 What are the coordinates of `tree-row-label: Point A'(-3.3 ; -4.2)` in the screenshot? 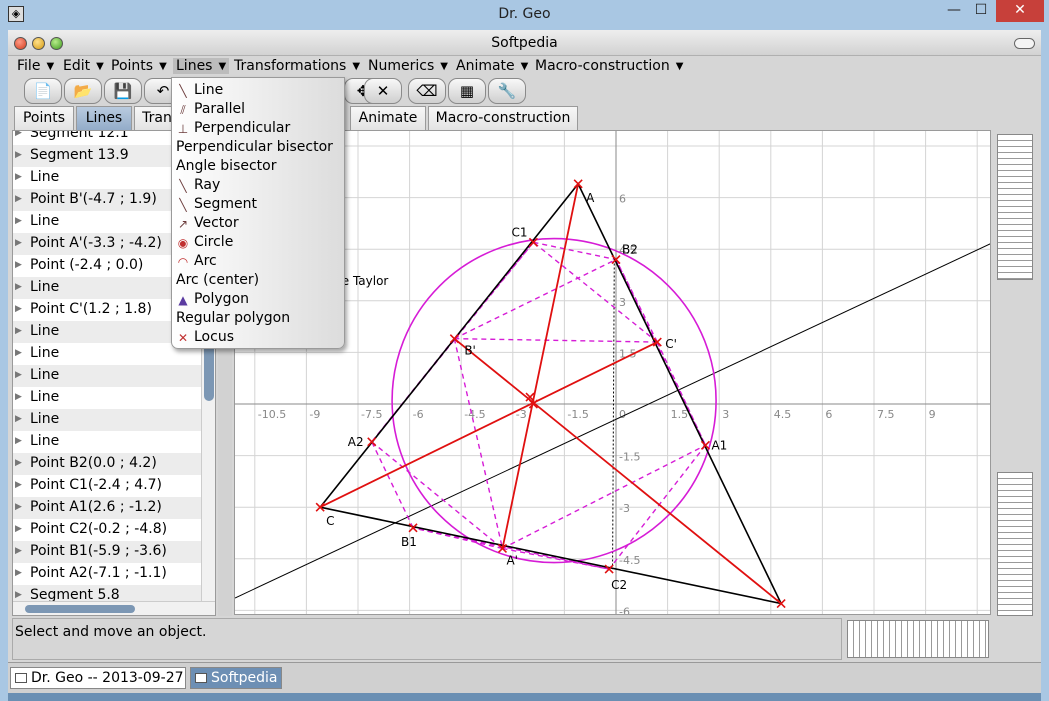 It's located at (96, 243).